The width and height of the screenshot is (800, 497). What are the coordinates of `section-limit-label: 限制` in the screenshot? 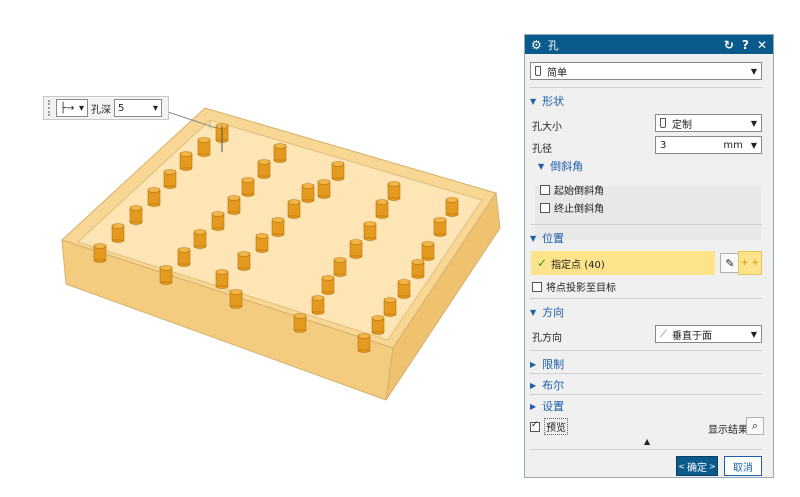 It's located at (553, 364).